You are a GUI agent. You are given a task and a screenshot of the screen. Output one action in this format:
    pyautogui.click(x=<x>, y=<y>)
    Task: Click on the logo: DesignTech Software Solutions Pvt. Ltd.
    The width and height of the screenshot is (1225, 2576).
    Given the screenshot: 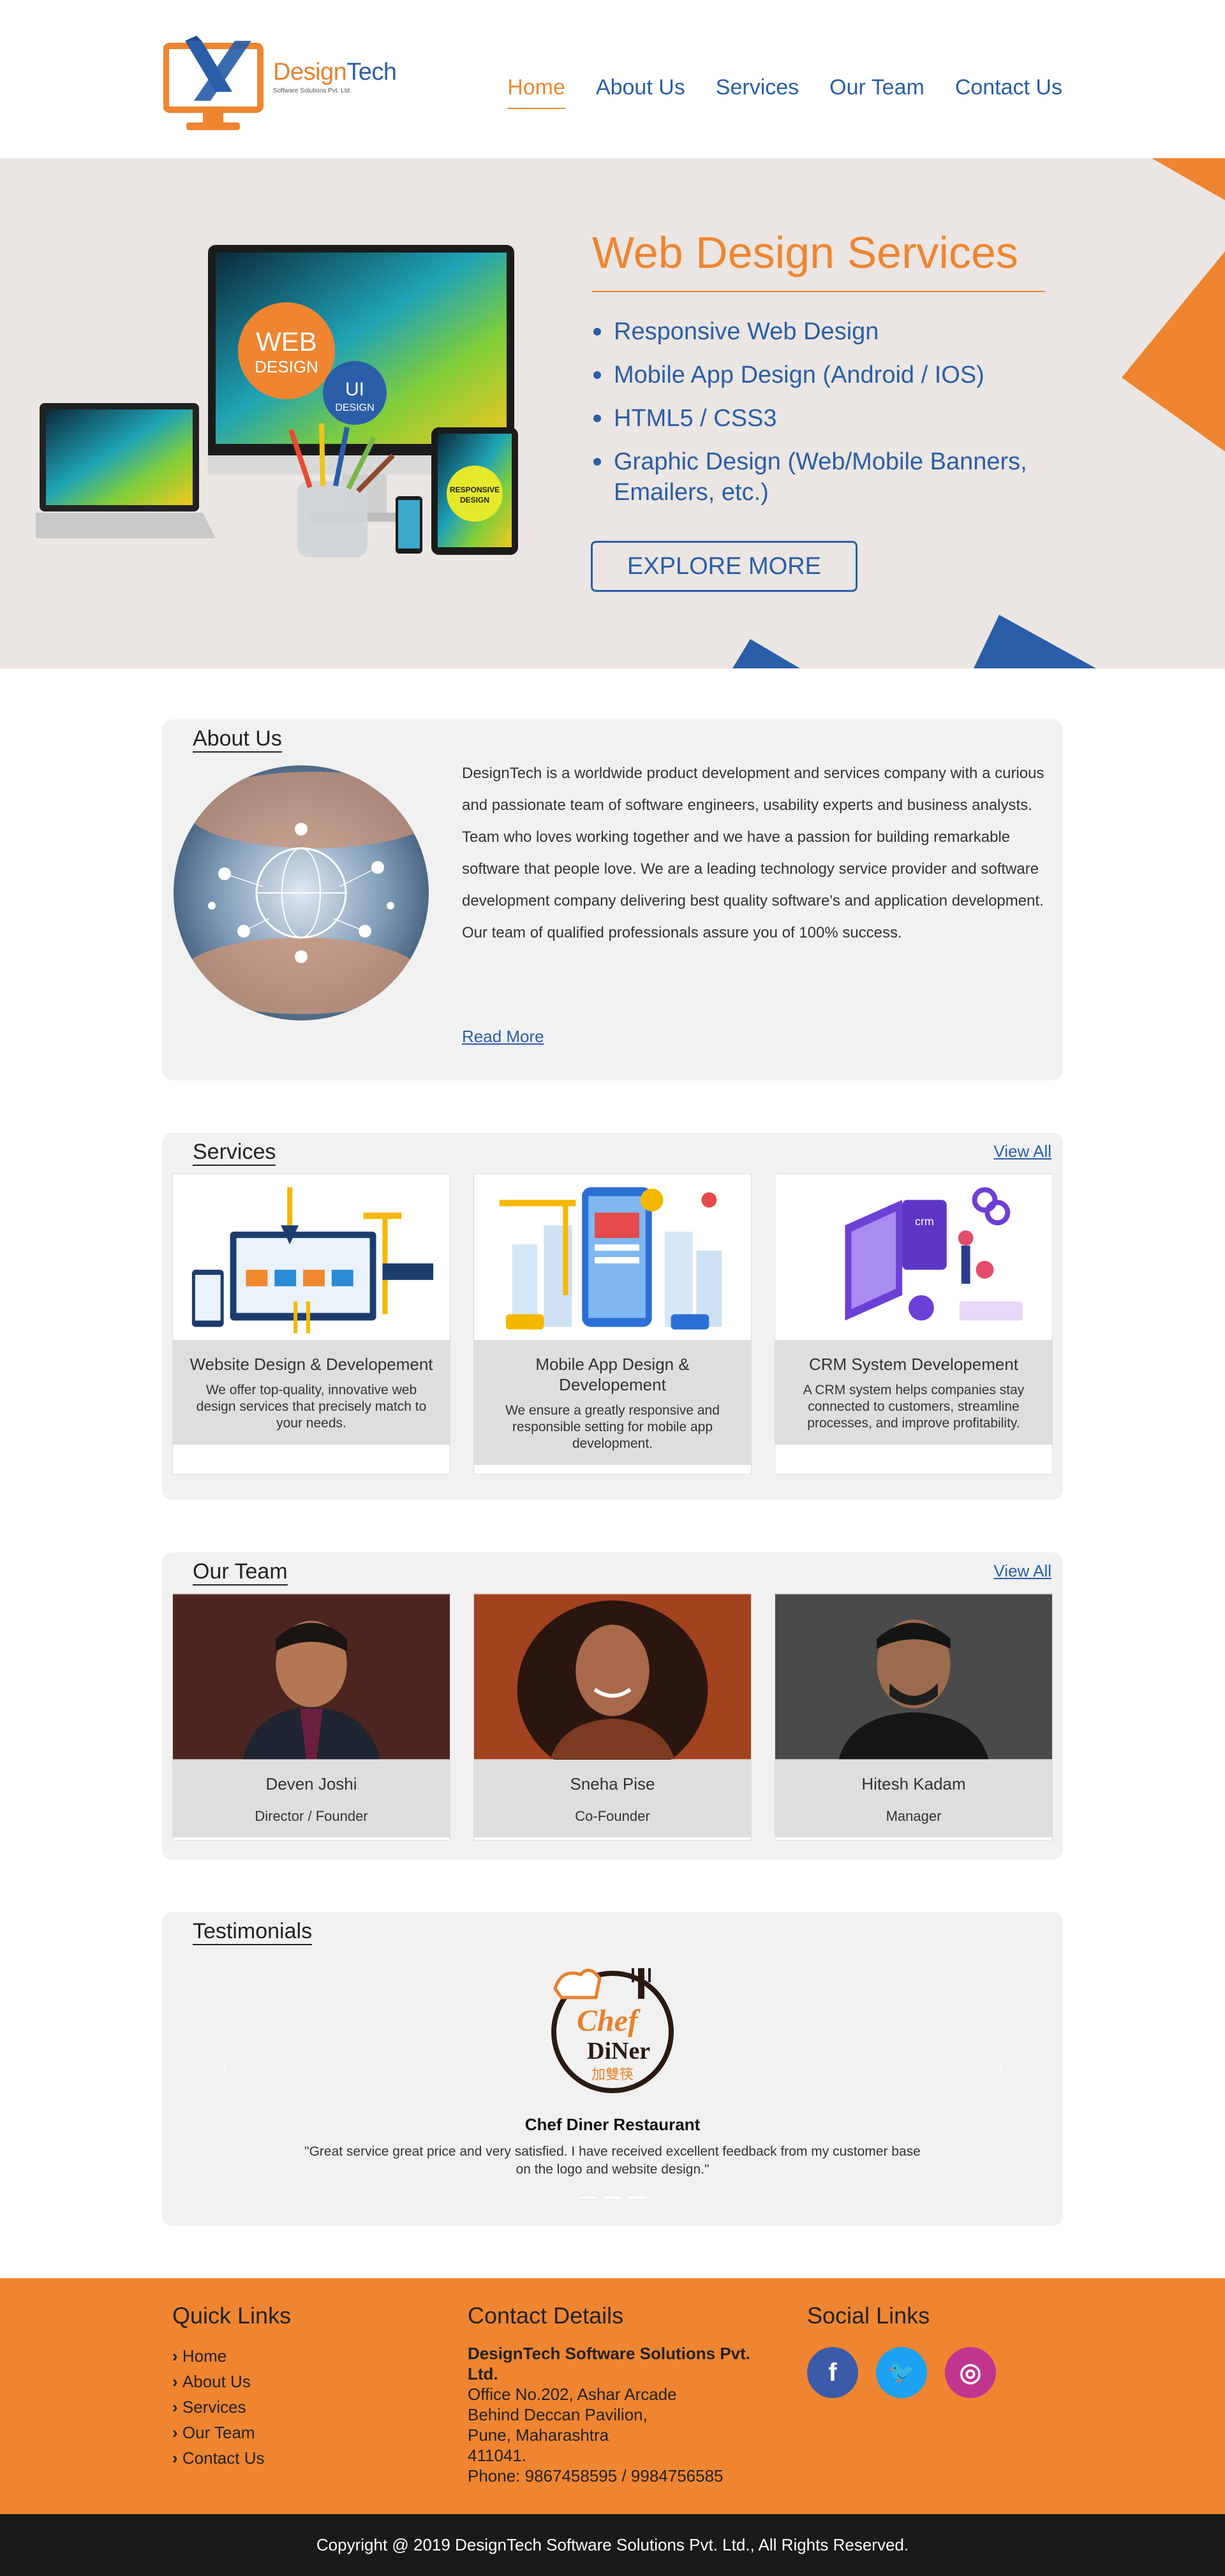 What is the action you would take?
    pyautogui.click(x=280, y=85)
    